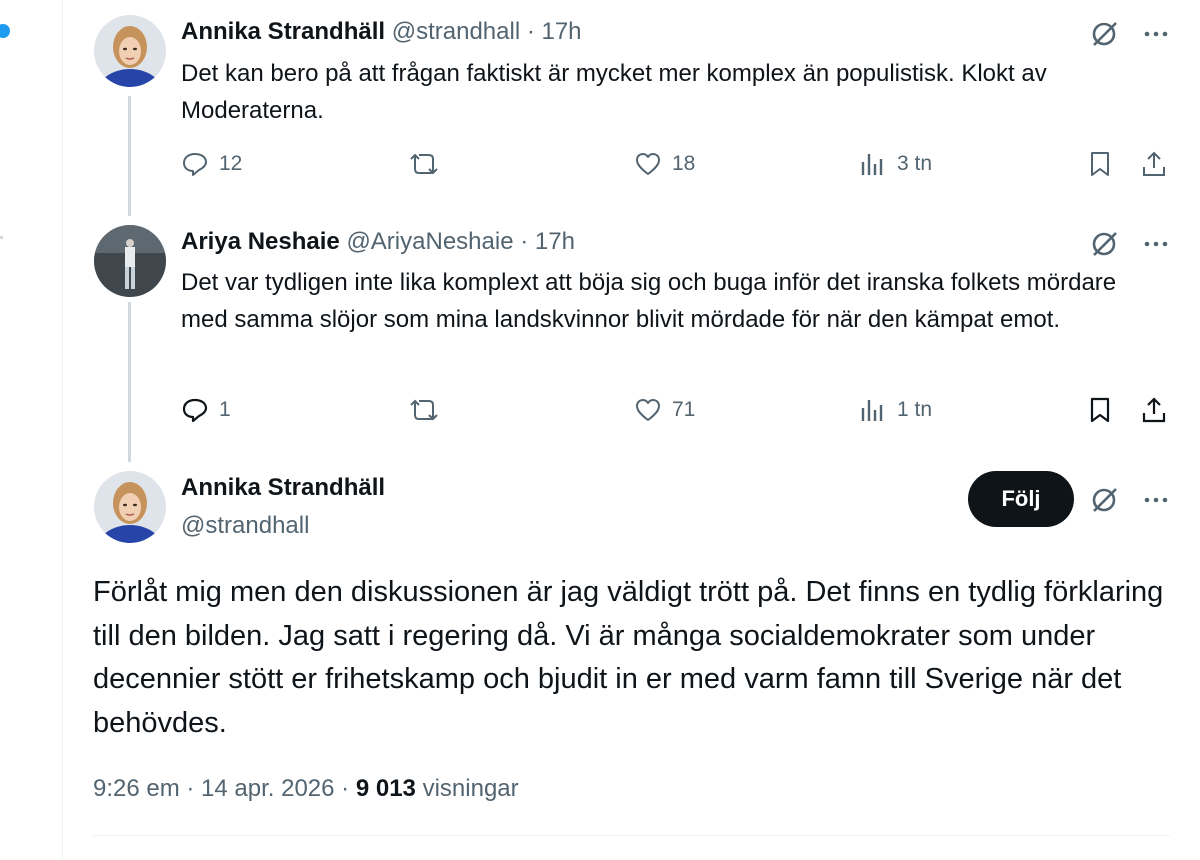 This screenshot has width=1200, height=860. I want to click on tweet-date: · 14 apr. 2026 ·, so click(267, 788).